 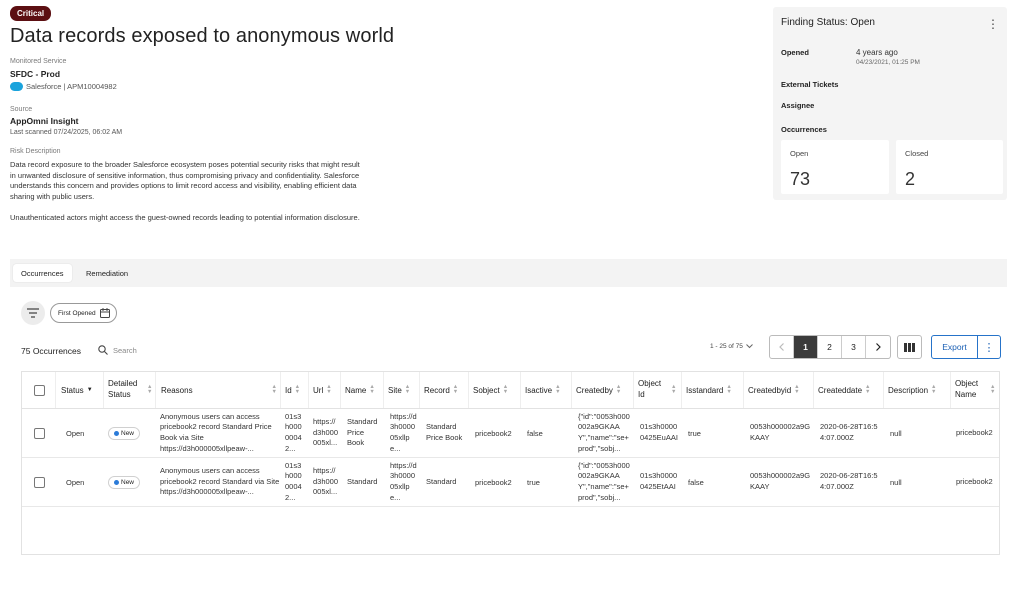 What do you see at coordinates (318, 390) in the screenshot?
I see `col-url-label: Url` at bounding box center [318, 390].